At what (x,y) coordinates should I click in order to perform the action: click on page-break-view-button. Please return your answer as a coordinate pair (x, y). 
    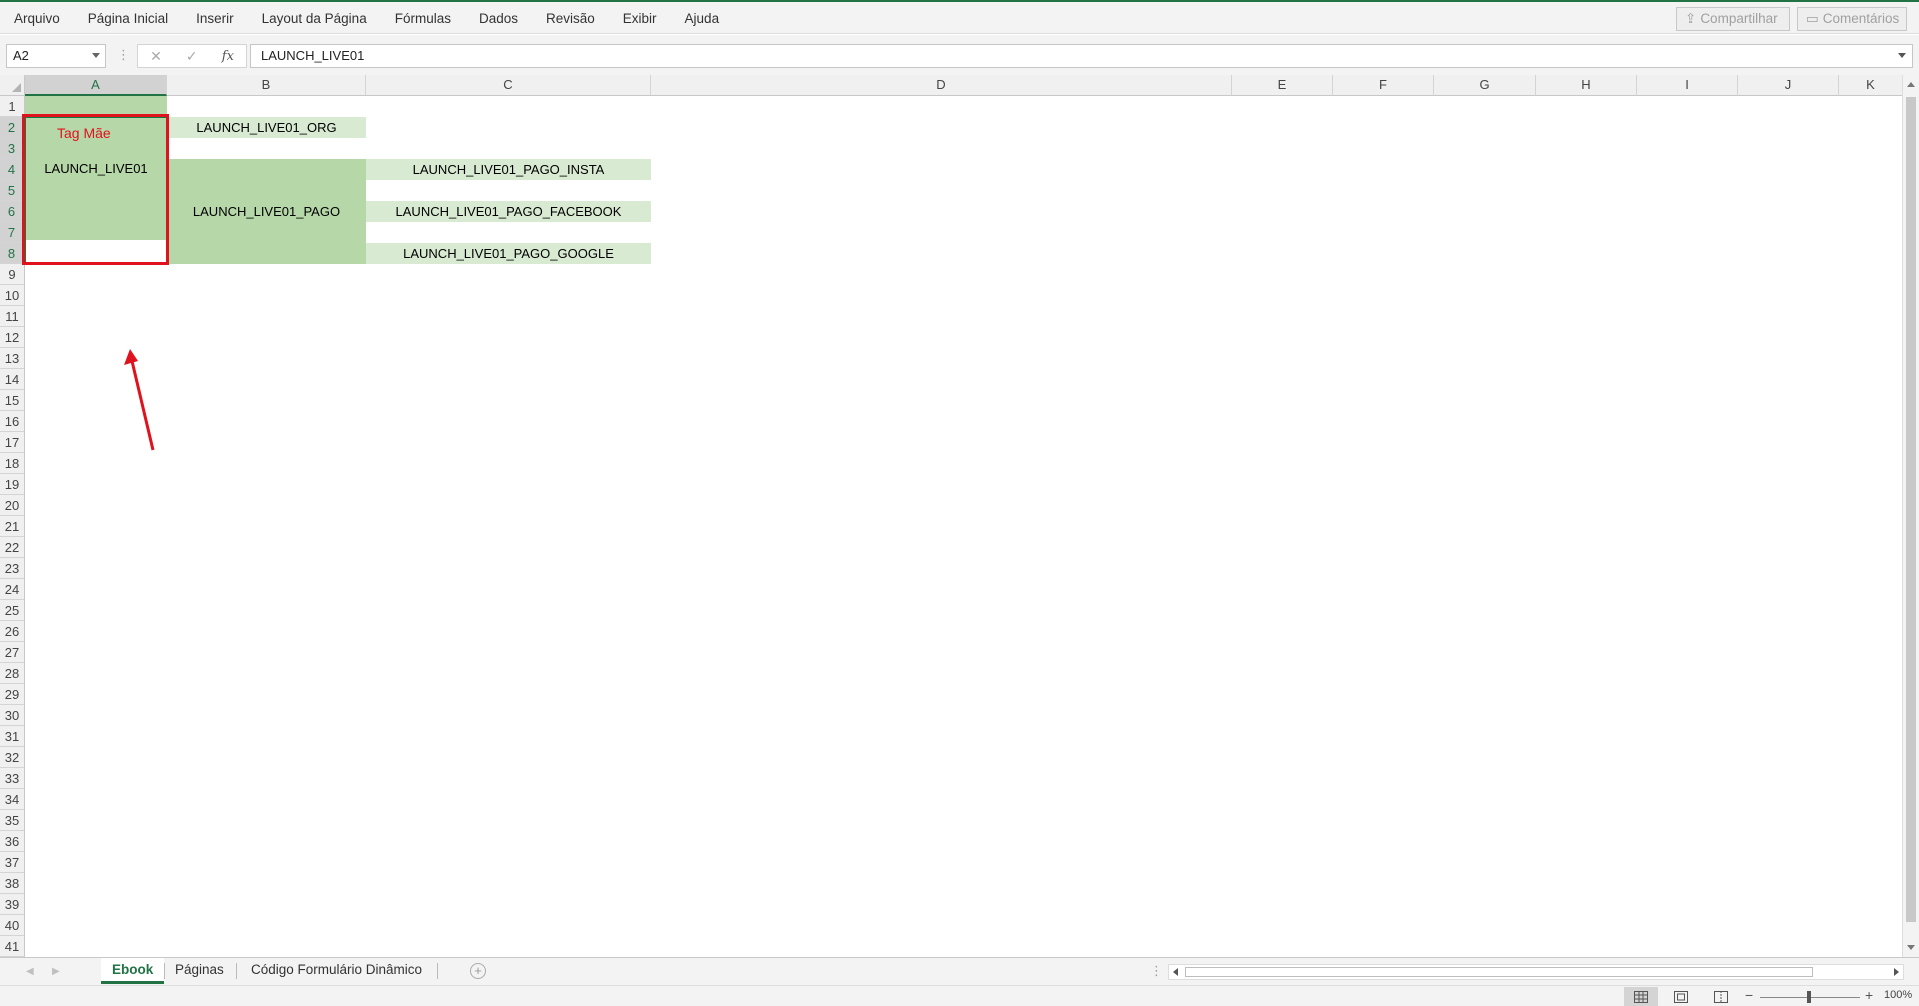
    Looking at the image, I should click on (1721, 996).